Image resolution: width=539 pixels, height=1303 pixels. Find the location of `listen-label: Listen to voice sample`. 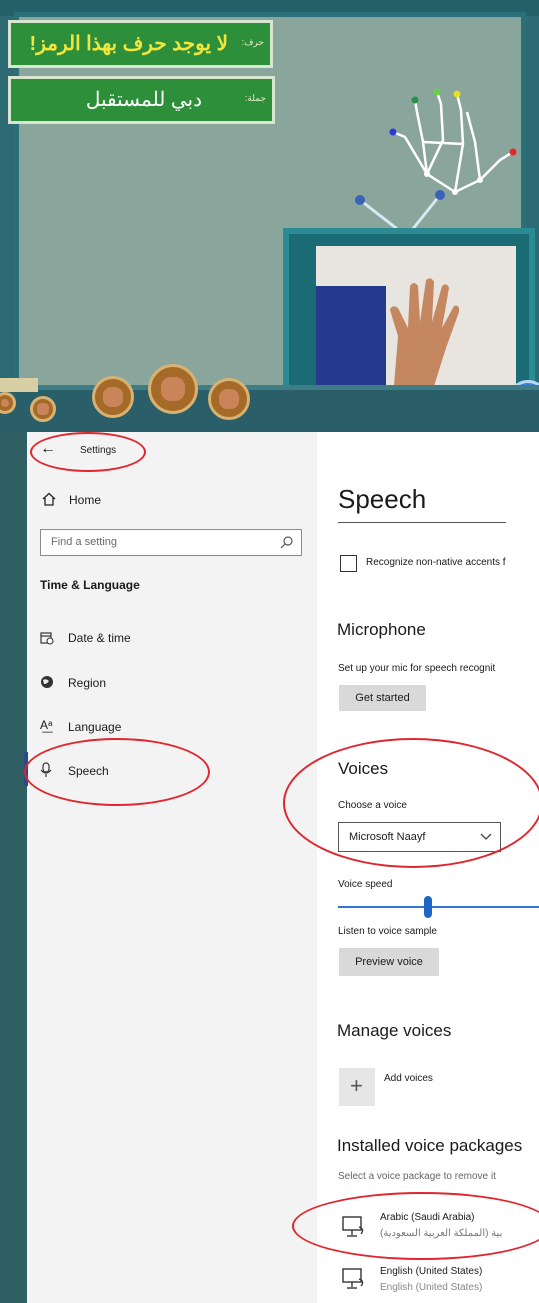

listen-label: Listen to voice sample is located at coordinates (387, 931).